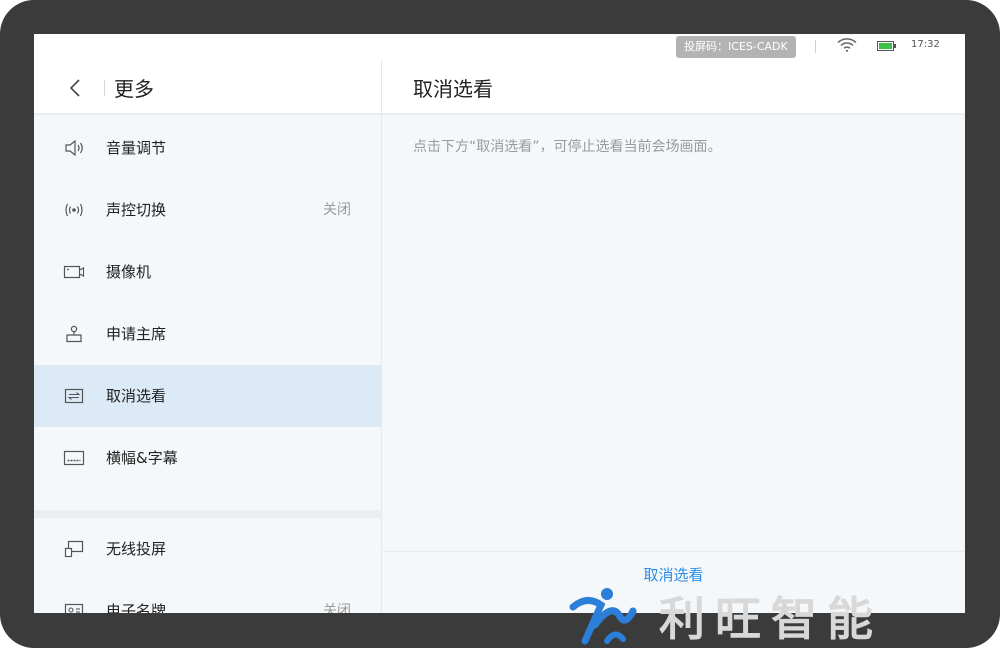  I want to click on right-title: 取消选看, so click(453, 89).